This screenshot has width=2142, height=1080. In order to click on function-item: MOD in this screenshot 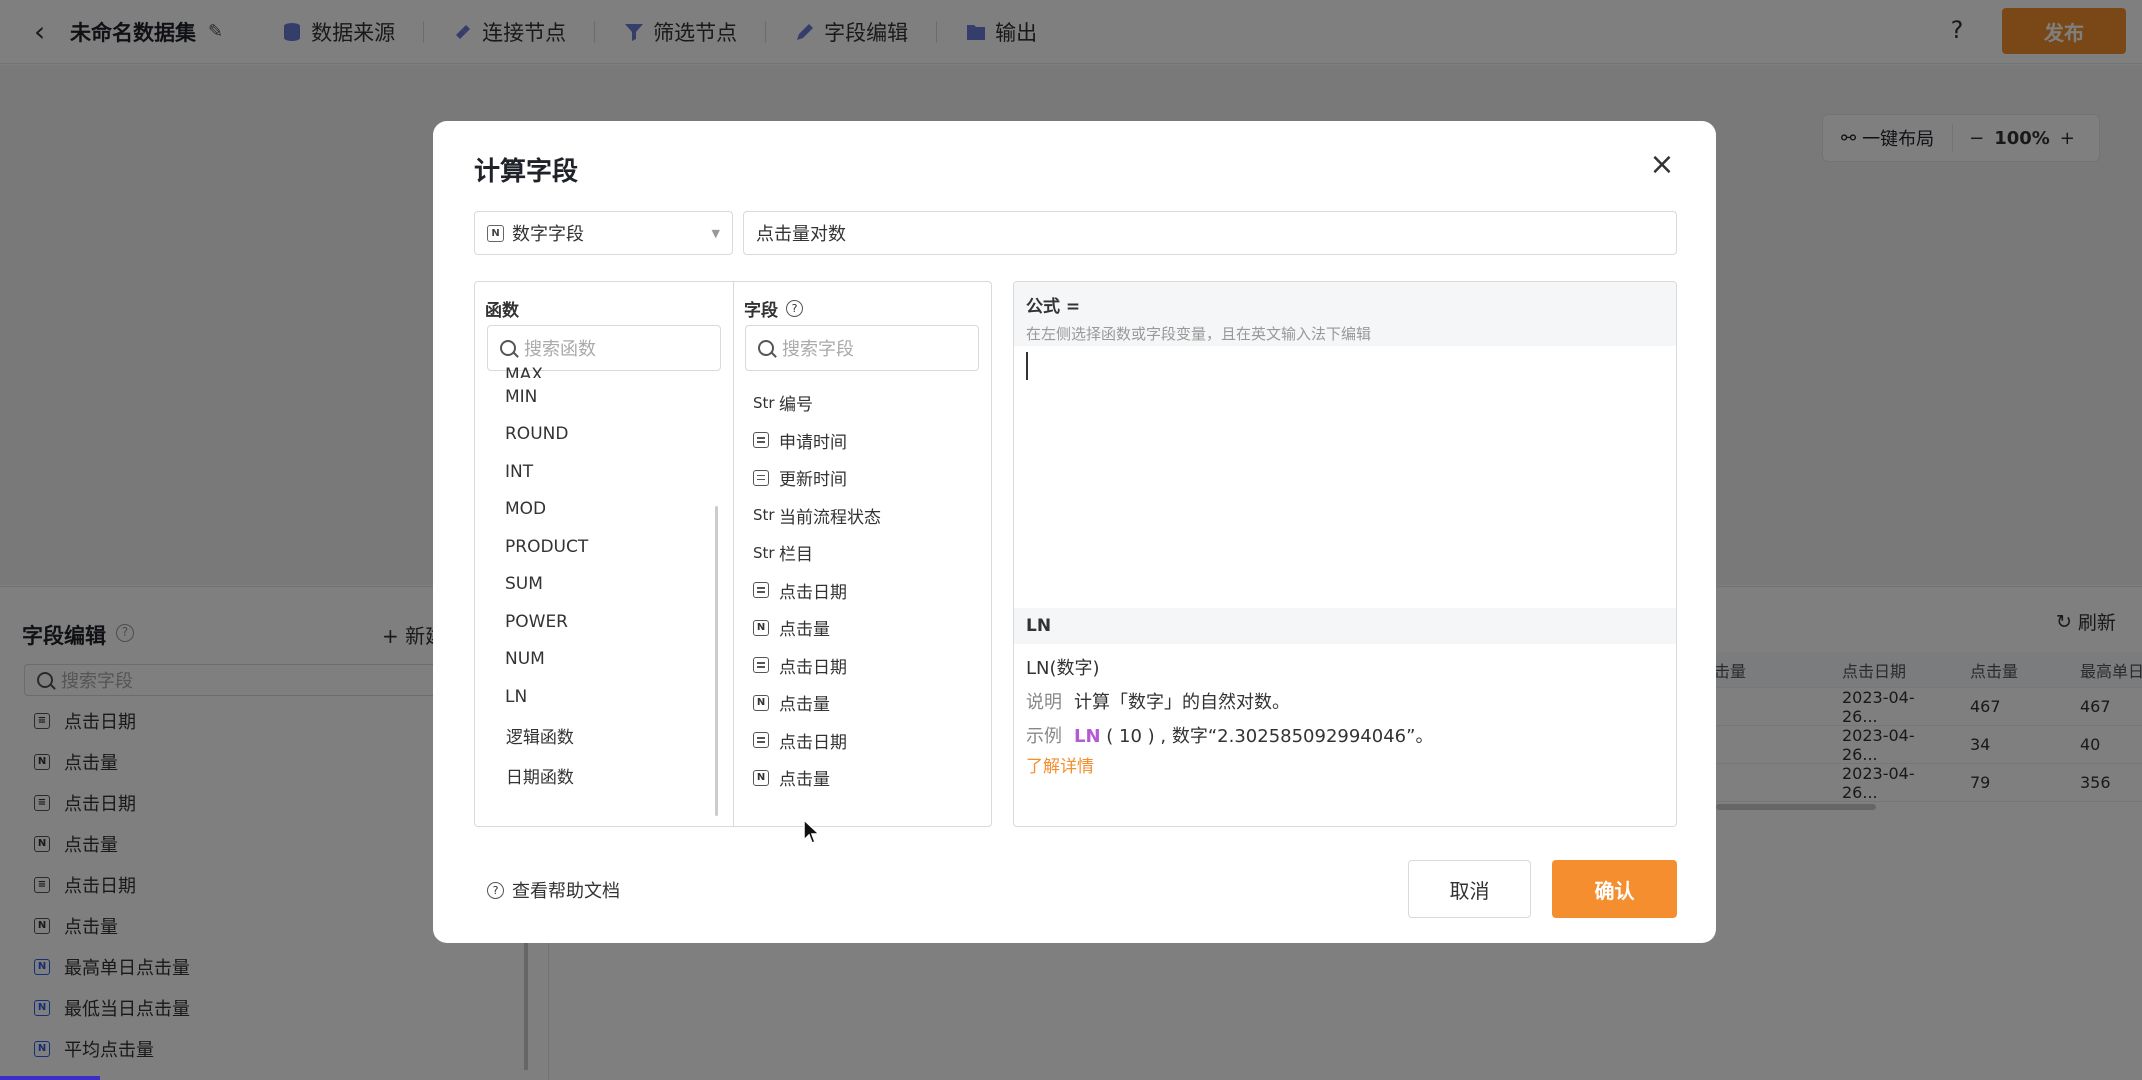, I will do `click(605, 510)`.